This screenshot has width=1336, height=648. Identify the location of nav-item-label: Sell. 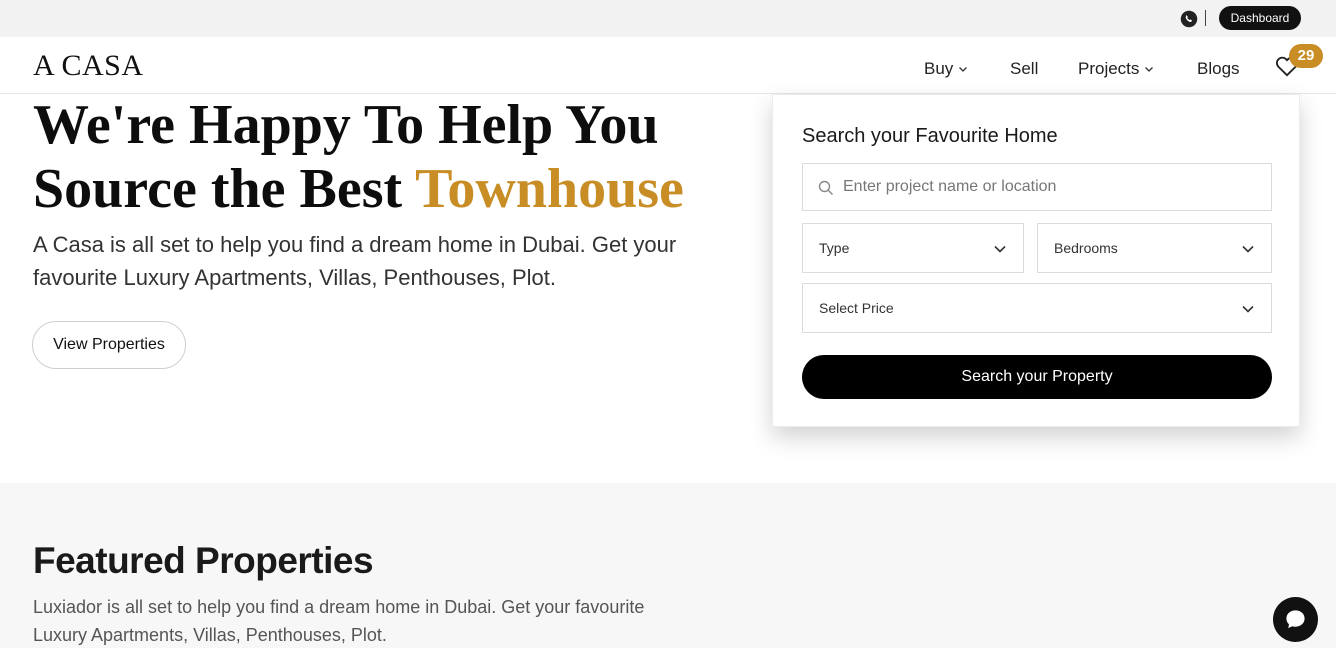
(1024, 68).